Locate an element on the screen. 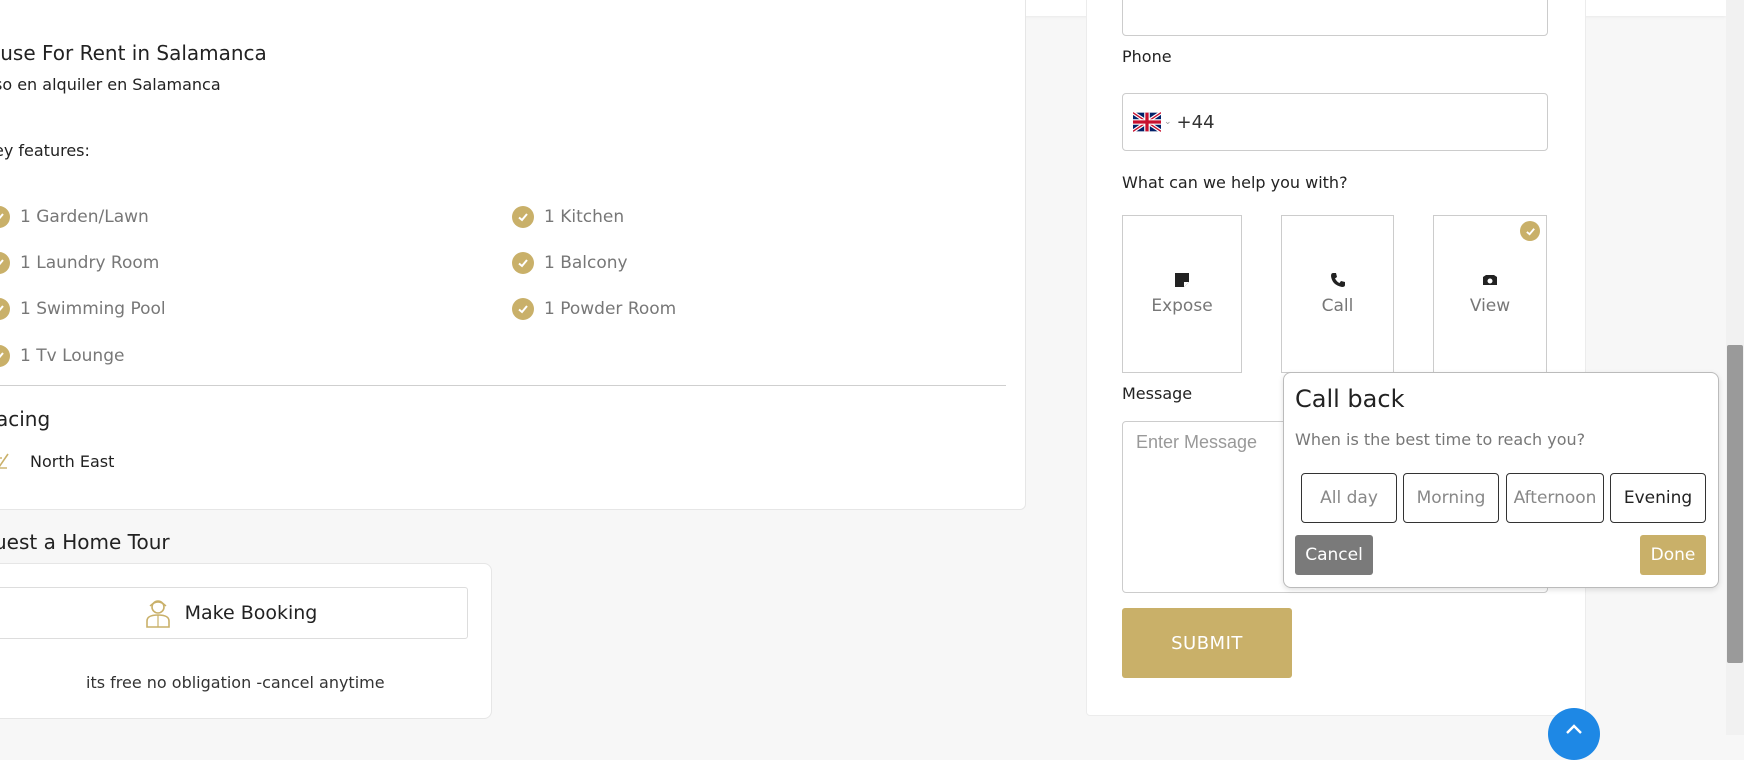 The image size is (1744, 760). chevron-down-icon: ⌄ is located at coordinates (1168, 122).